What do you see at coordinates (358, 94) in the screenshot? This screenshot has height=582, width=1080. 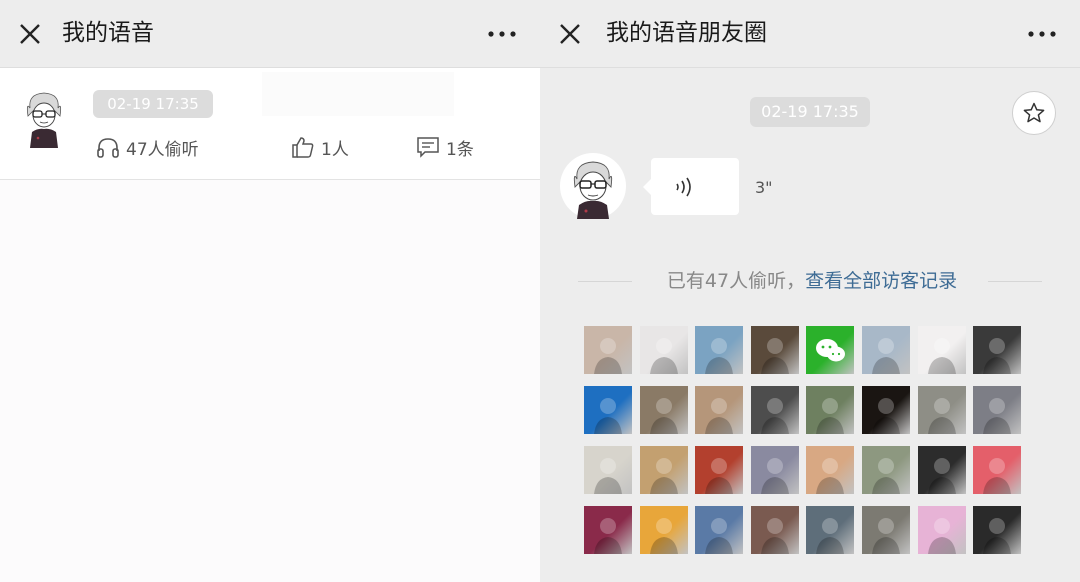 I see `text-placeholder-area` at bounding box center [358, 94].